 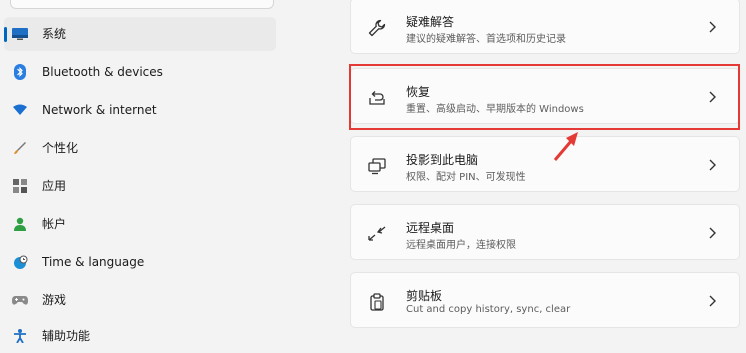 What do you see at coordinates (140, 186) in the screenshot?
I see `sidebar-item-apps: 应用` at bounding box center [140, 186].